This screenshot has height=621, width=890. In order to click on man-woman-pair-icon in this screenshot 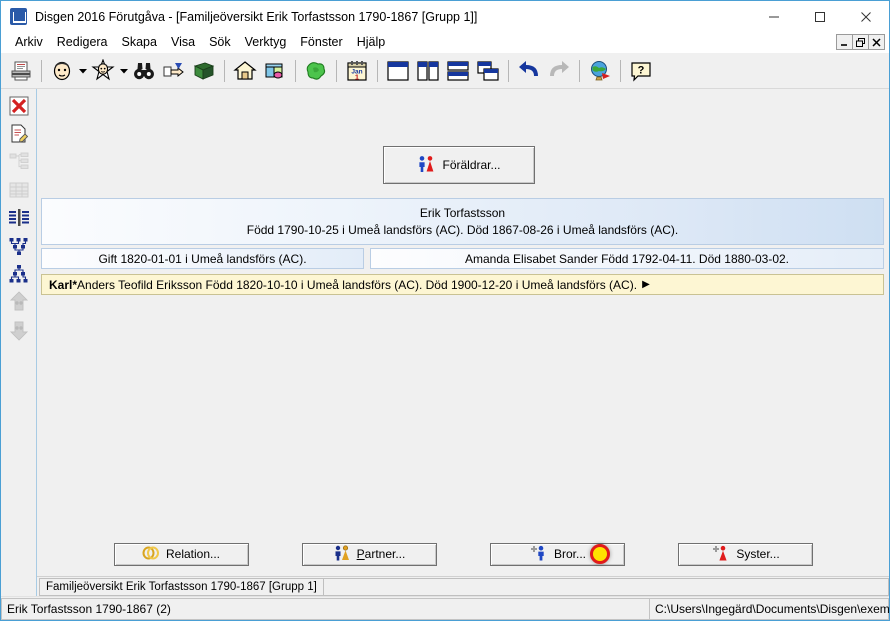, I will do `click(426, 165)`.